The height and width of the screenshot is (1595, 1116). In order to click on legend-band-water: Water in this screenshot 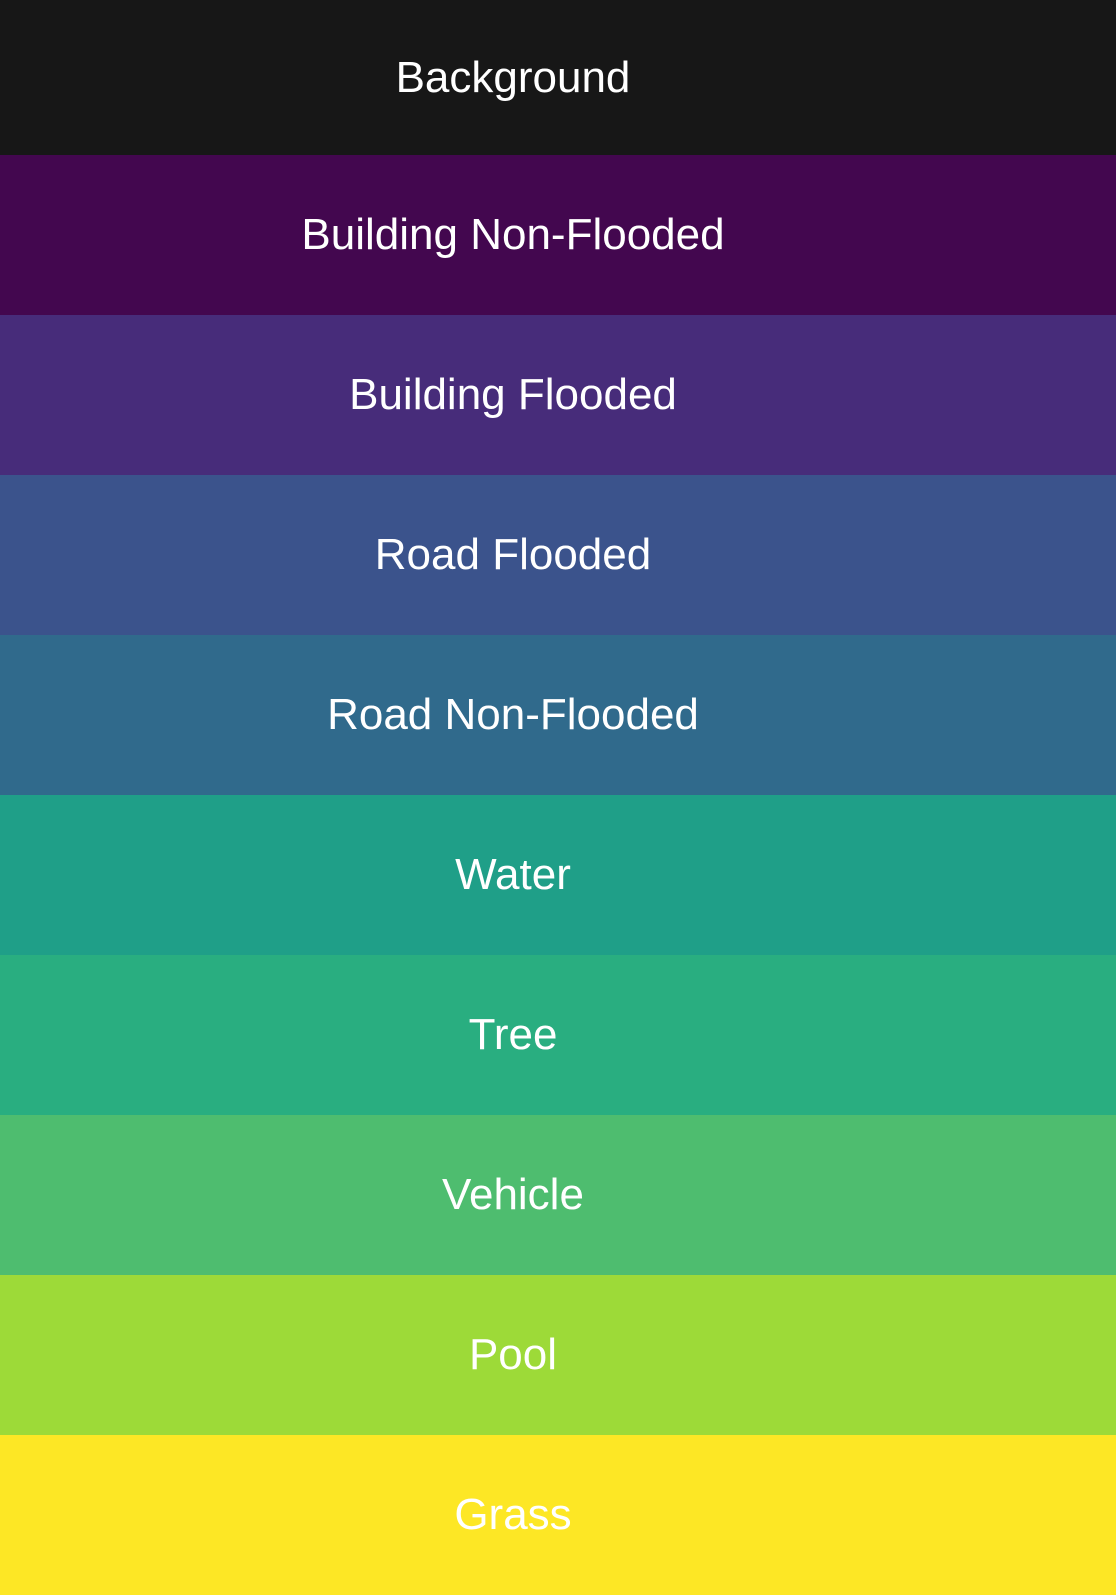, I will do `click(558, 875)`.